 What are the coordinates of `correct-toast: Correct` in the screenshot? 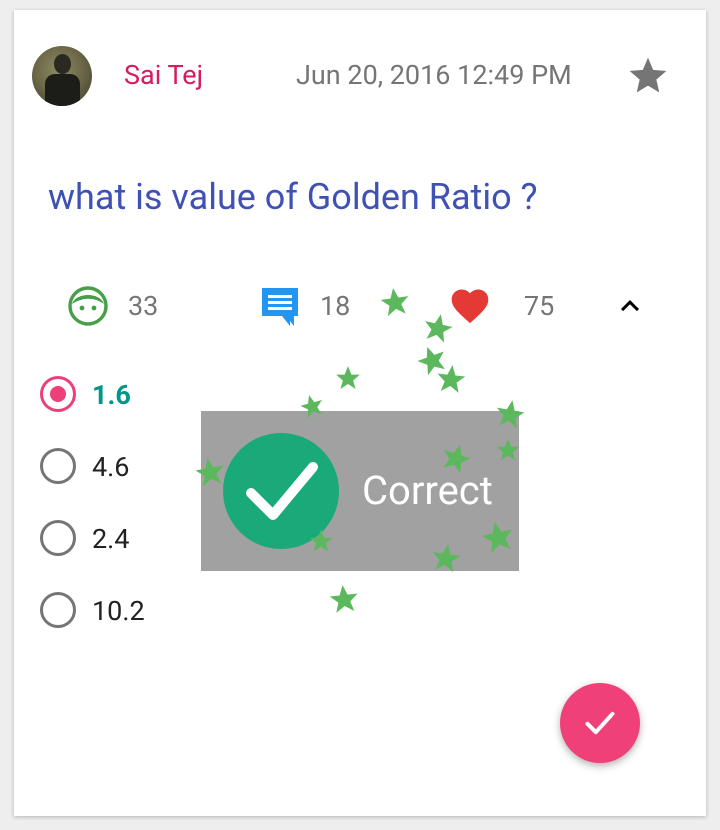 It's located at (360, 491).